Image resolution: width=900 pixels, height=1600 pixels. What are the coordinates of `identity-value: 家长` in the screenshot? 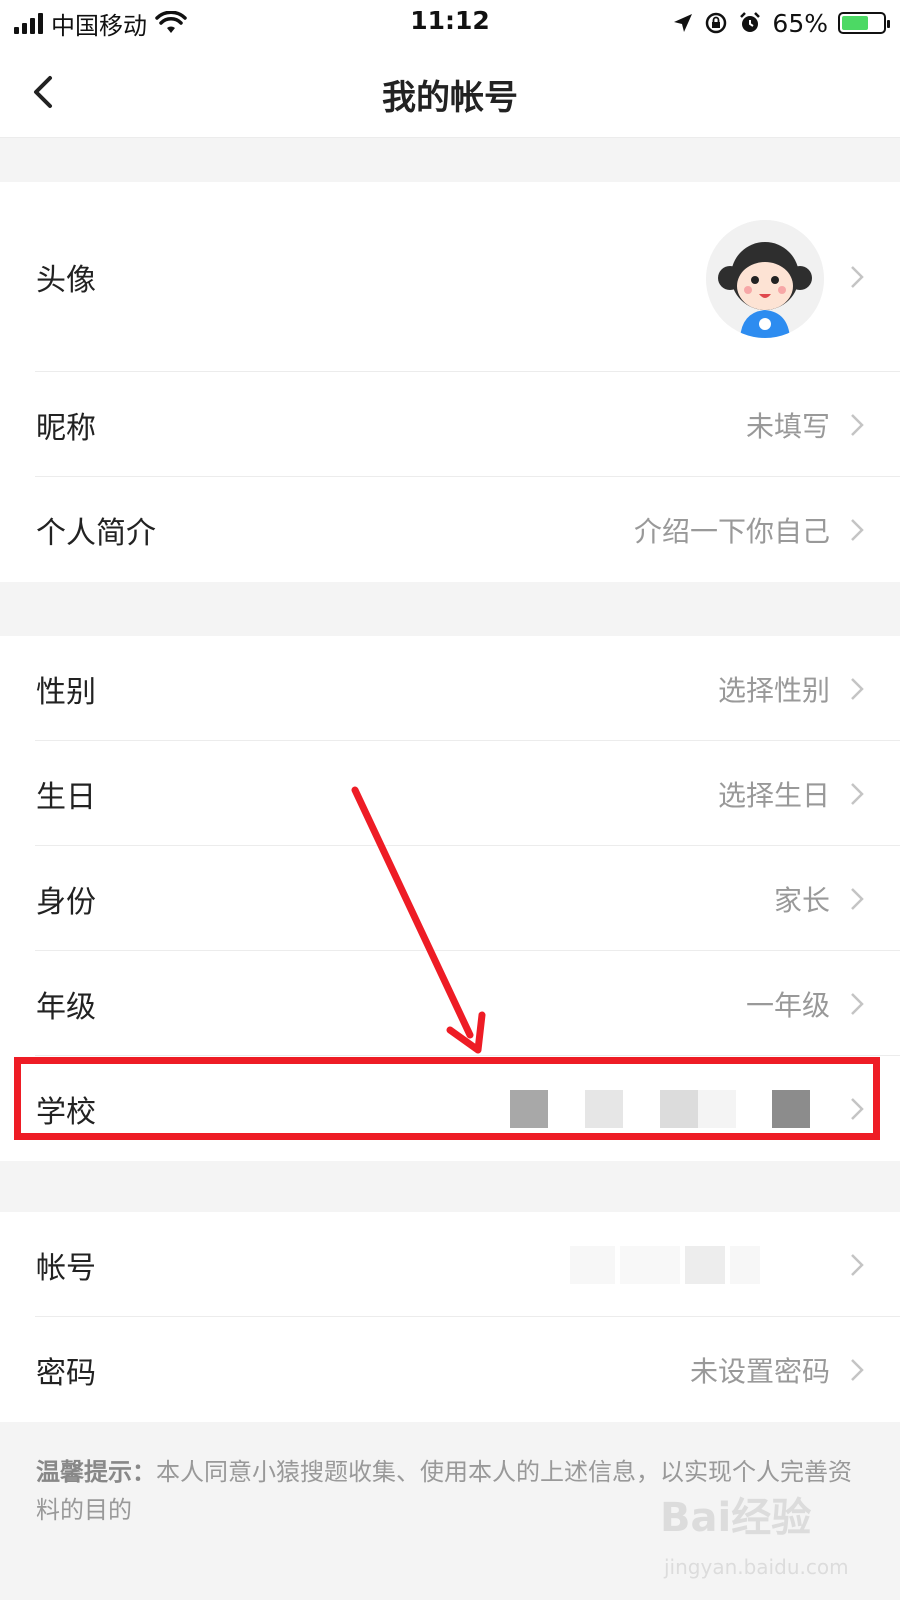 It's located at (801, 900).